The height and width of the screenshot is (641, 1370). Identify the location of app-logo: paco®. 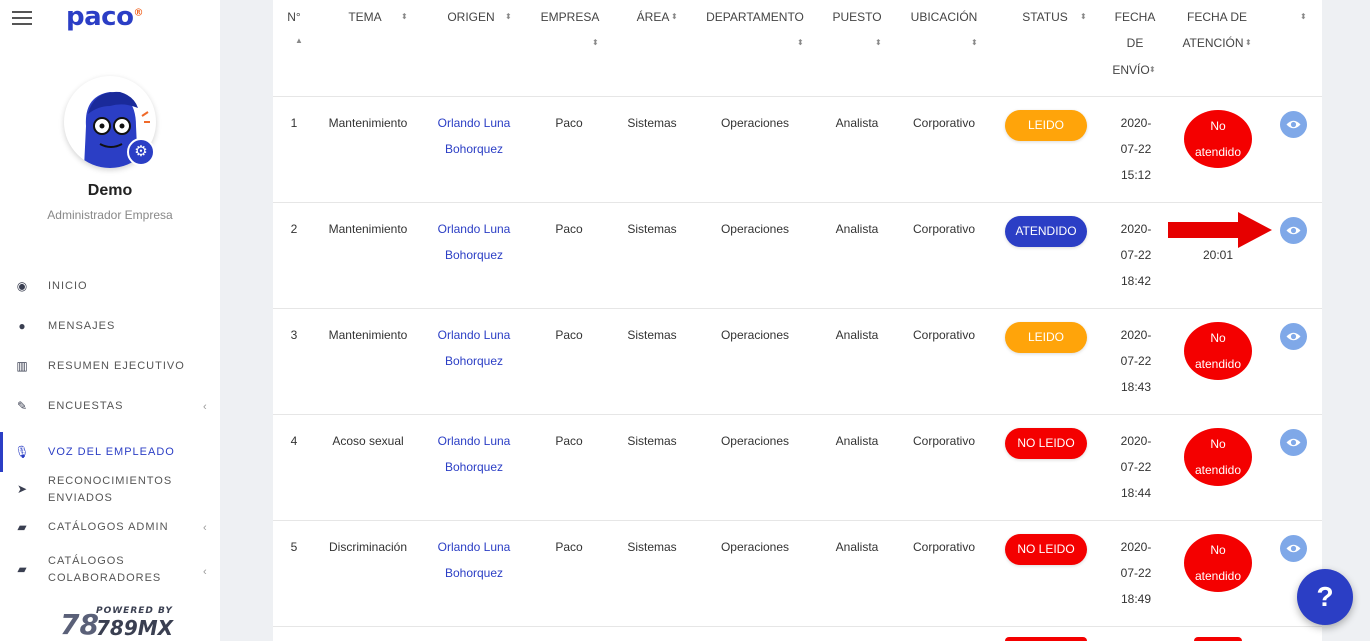
(104, 17).